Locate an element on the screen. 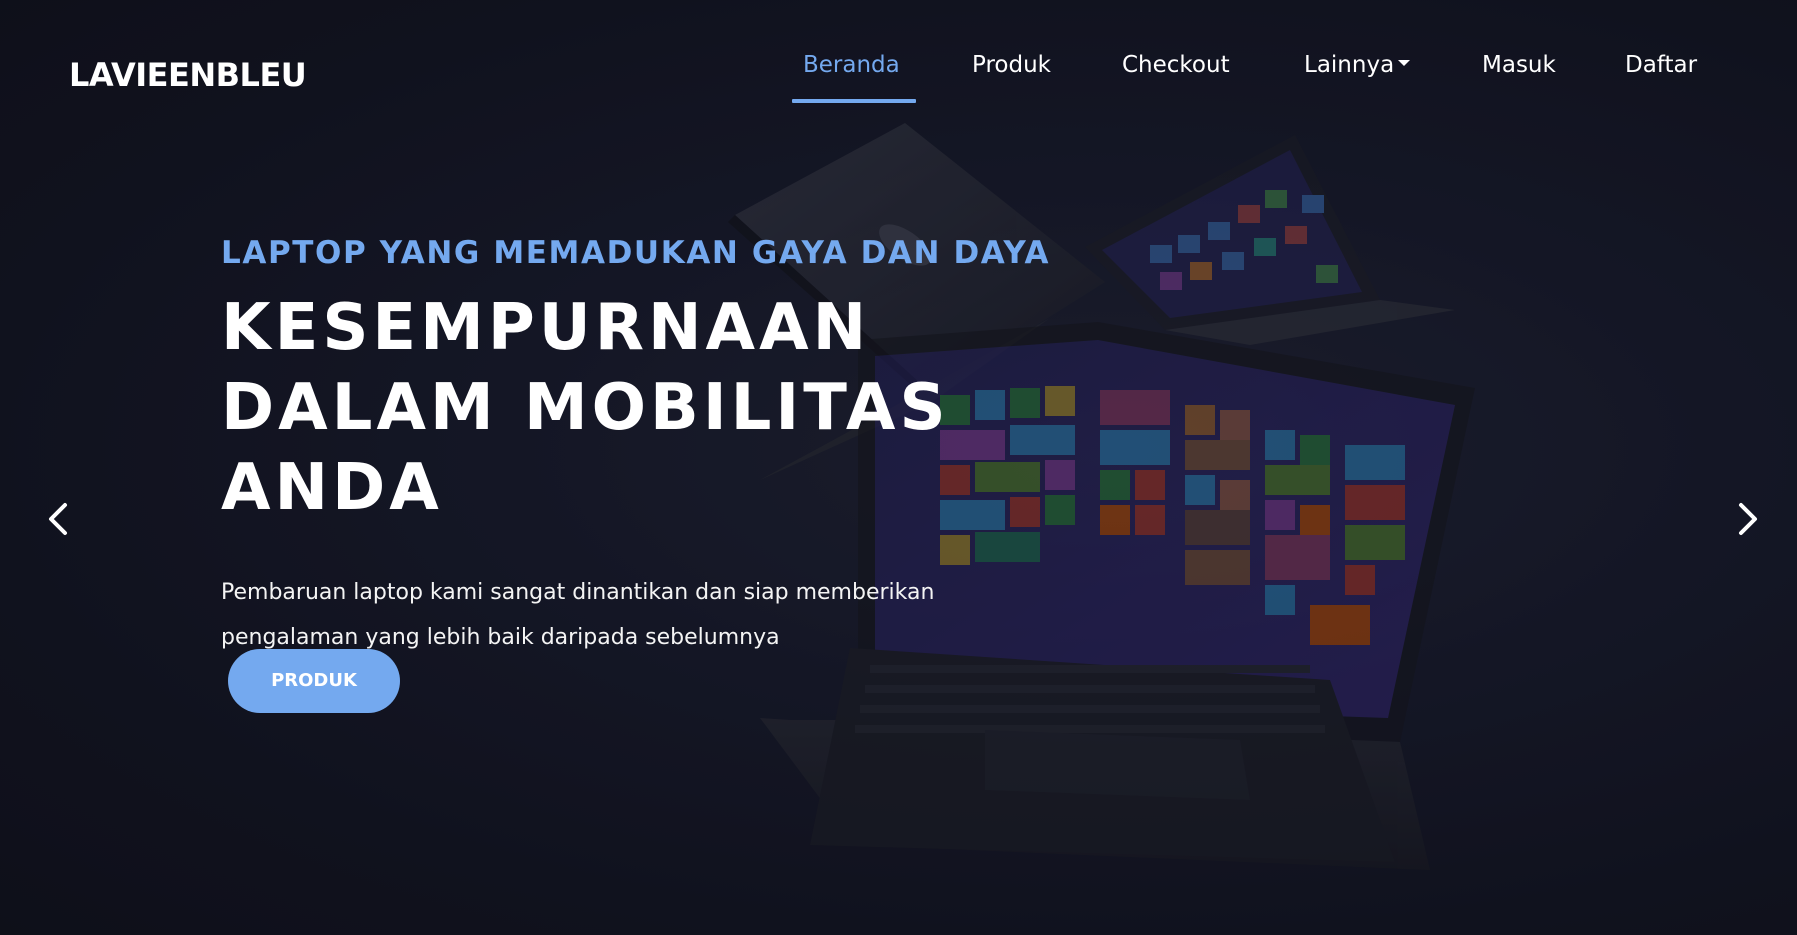 The image size is (1797, 935). chevron-right-icon is located at coordinates (1748, 519).